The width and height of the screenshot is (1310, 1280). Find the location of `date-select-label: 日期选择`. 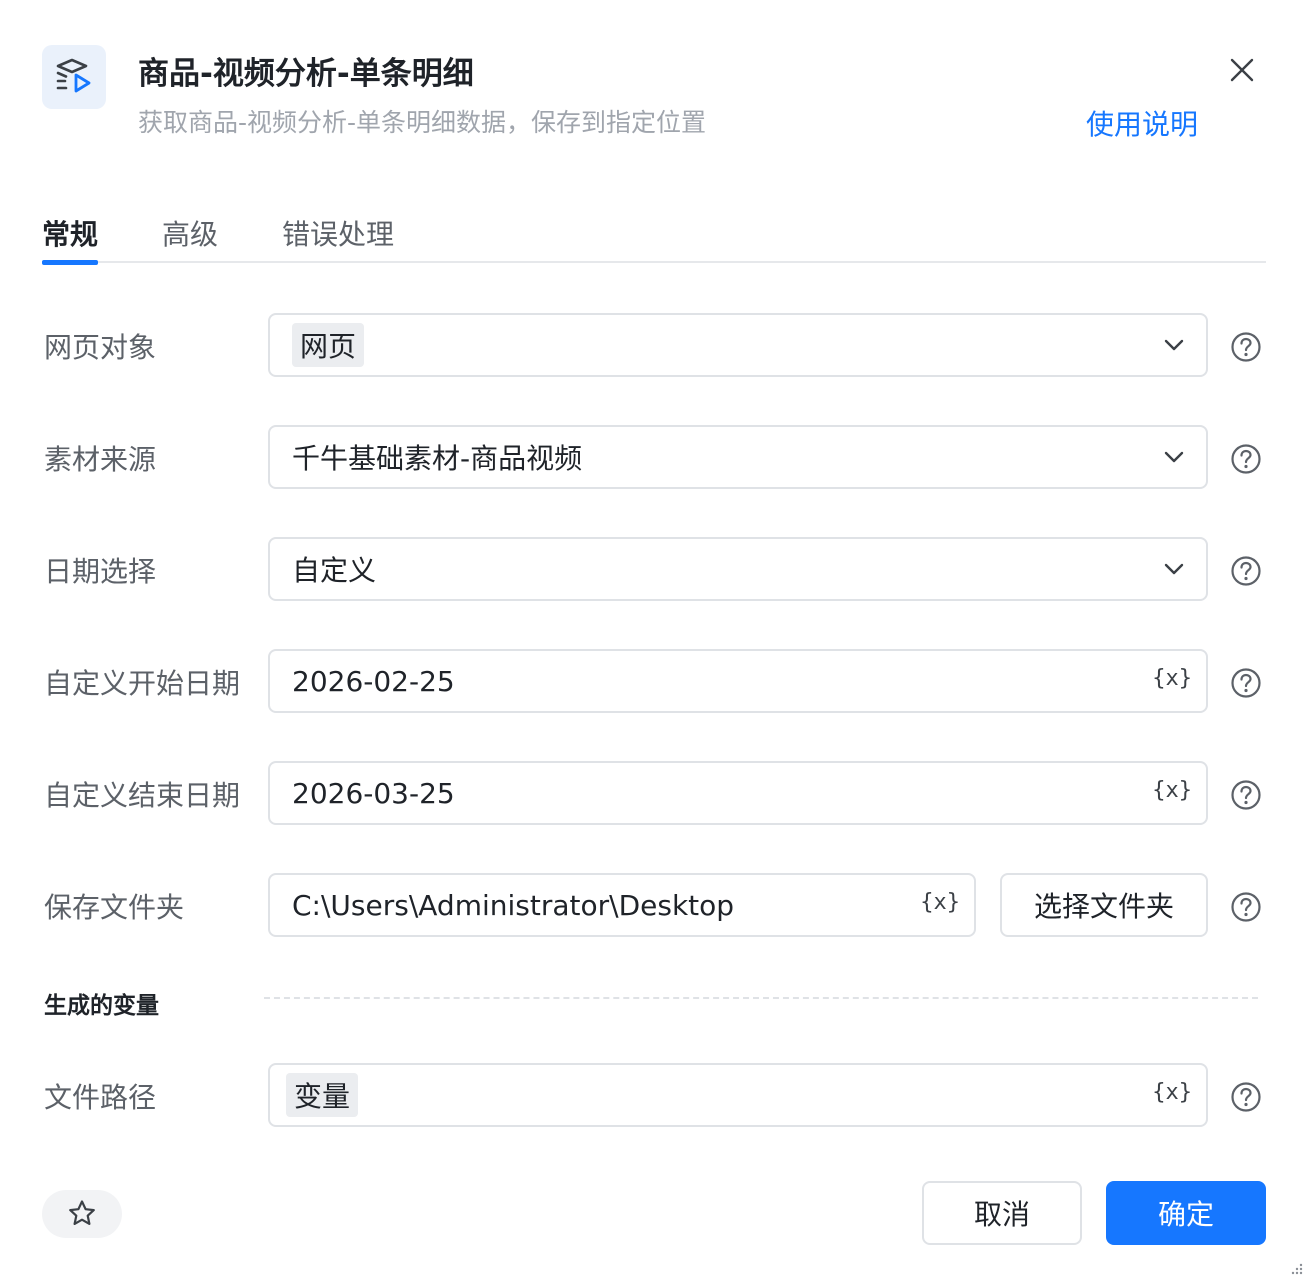

date-select-label: 日期选择 is located at coordinates (100, 571).